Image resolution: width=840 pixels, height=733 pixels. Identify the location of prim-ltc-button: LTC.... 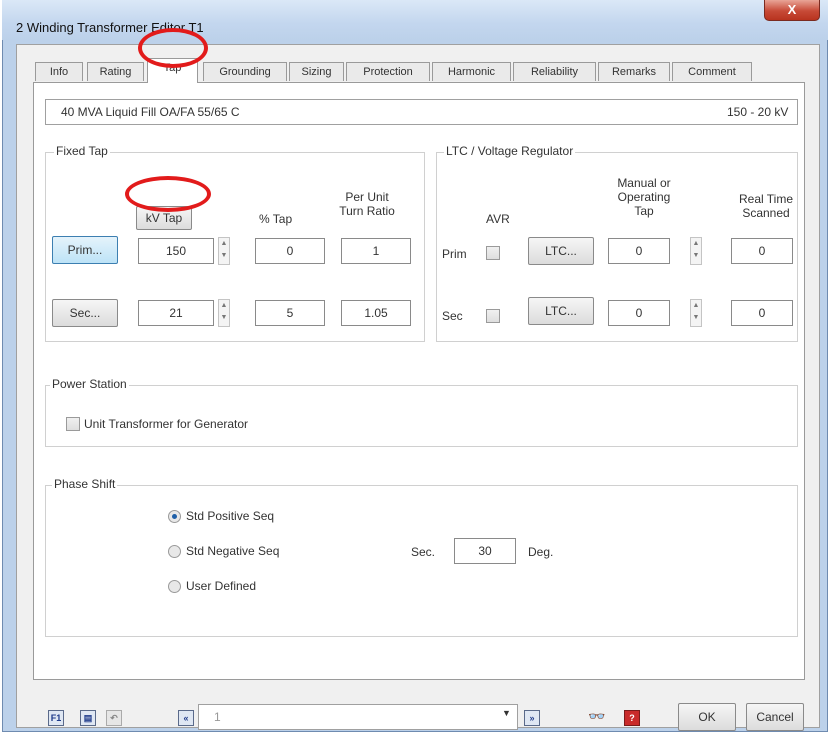
(561, 251).